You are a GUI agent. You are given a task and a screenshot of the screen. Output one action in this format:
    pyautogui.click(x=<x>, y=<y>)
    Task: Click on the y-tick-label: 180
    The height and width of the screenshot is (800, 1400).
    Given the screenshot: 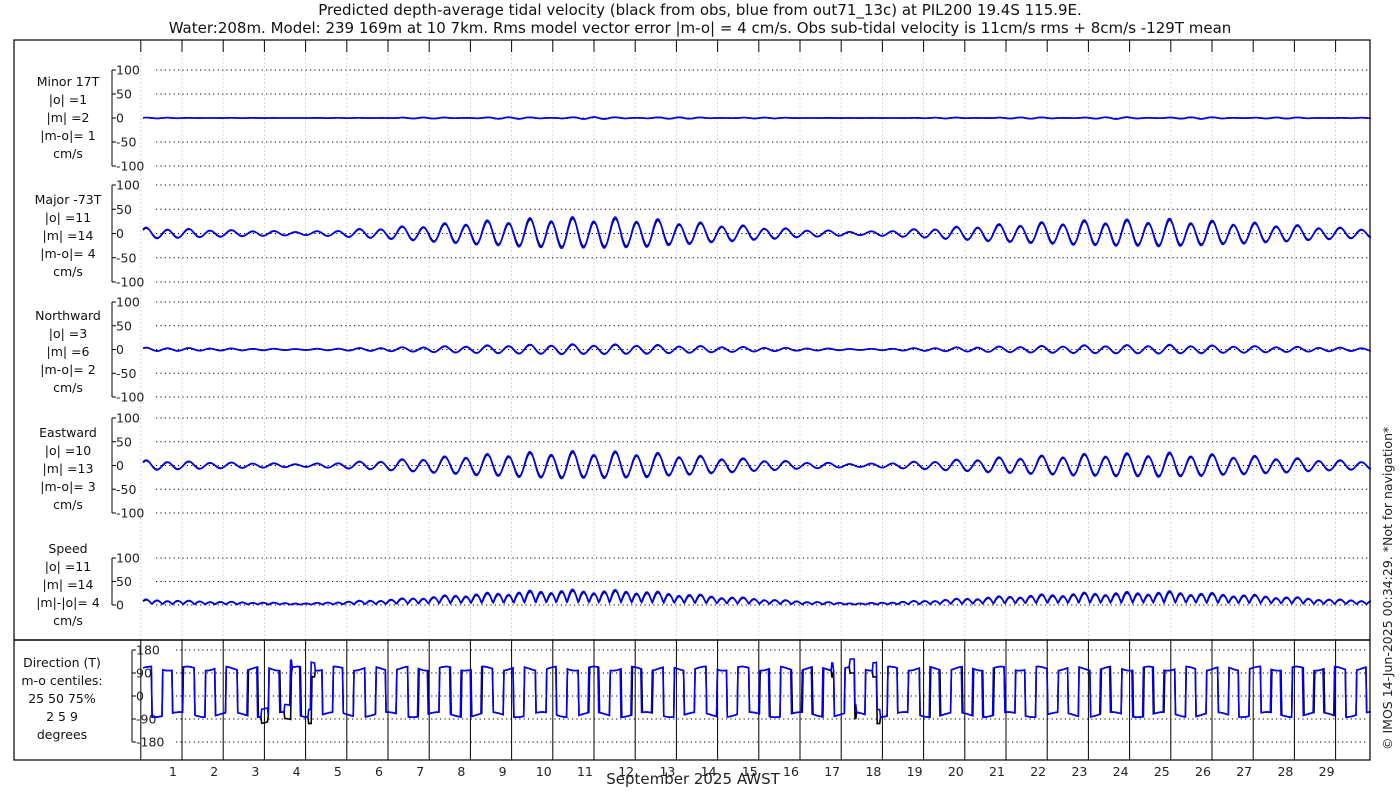 What is the action you would take?
    pyautogui.click(x=148, y=650)
    